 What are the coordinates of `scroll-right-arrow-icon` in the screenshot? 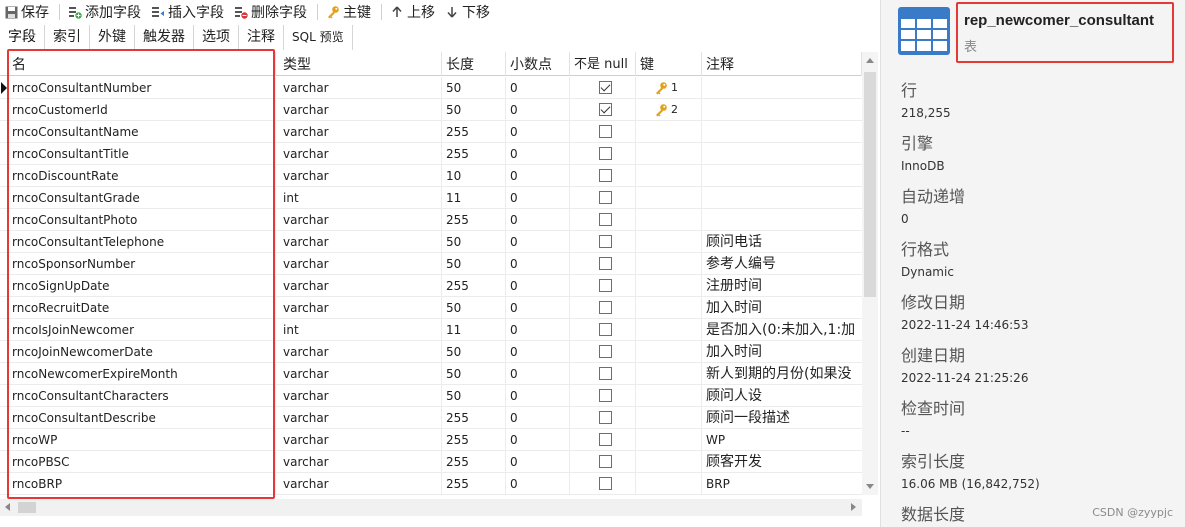 It's located at (853, 507).